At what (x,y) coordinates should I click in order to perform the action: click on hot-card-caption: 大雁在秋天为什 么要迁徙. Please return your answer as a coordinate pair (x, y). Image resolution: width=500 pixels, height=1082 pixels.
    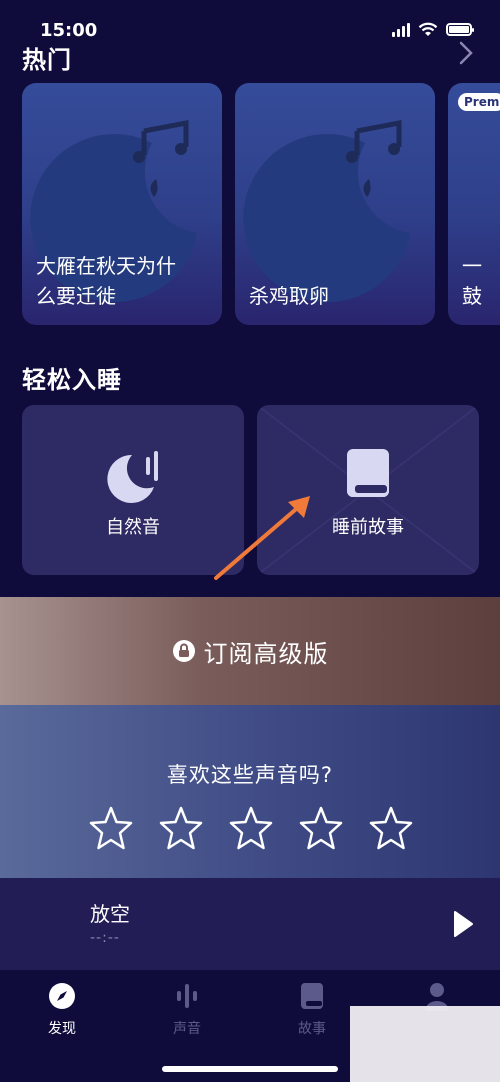
    Looking at the image, I should click on (106, 281).